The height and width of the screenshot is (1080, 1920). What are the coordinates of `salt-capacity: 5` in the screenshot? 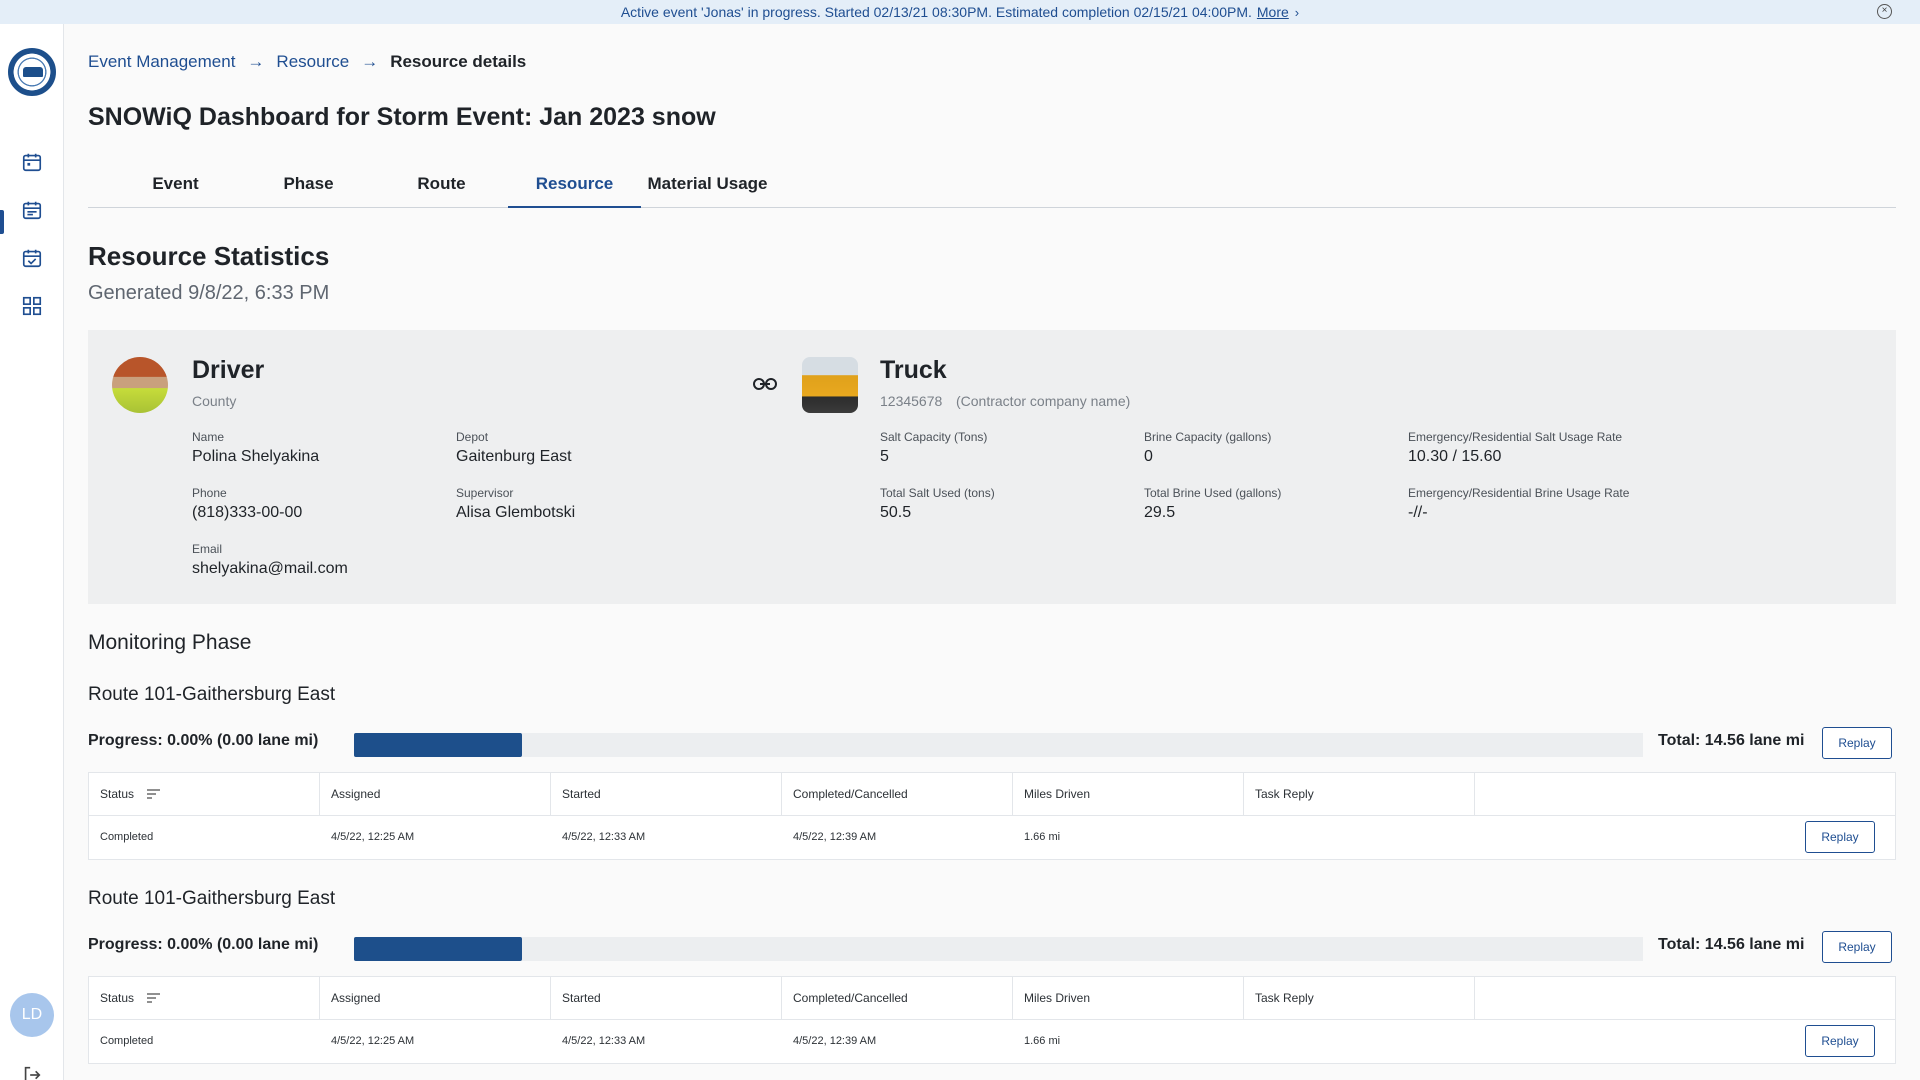 It's located at (884, 456).